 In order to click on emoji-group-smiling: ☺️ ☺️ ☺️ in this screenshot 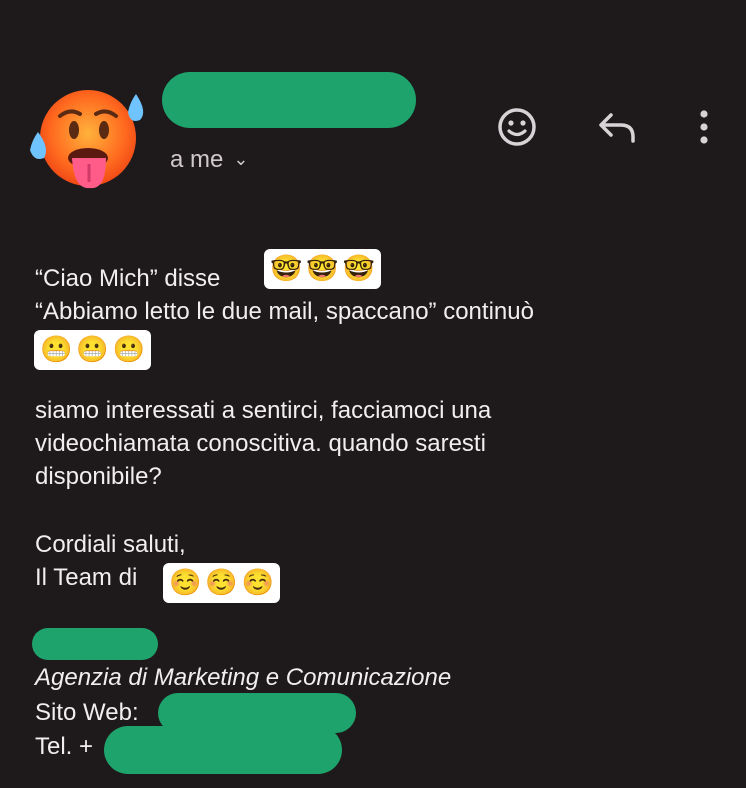, I will do `click(222, 583)`.